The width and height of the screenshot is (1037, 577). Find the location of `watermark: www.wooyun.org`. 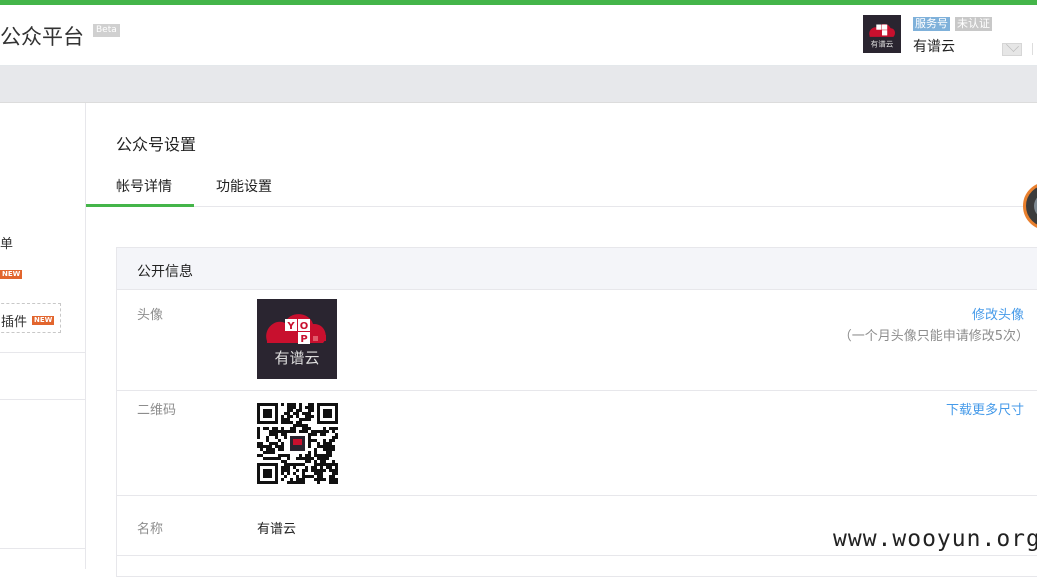

watermark: www.wooyun.org is located at coordinates (934, 539).